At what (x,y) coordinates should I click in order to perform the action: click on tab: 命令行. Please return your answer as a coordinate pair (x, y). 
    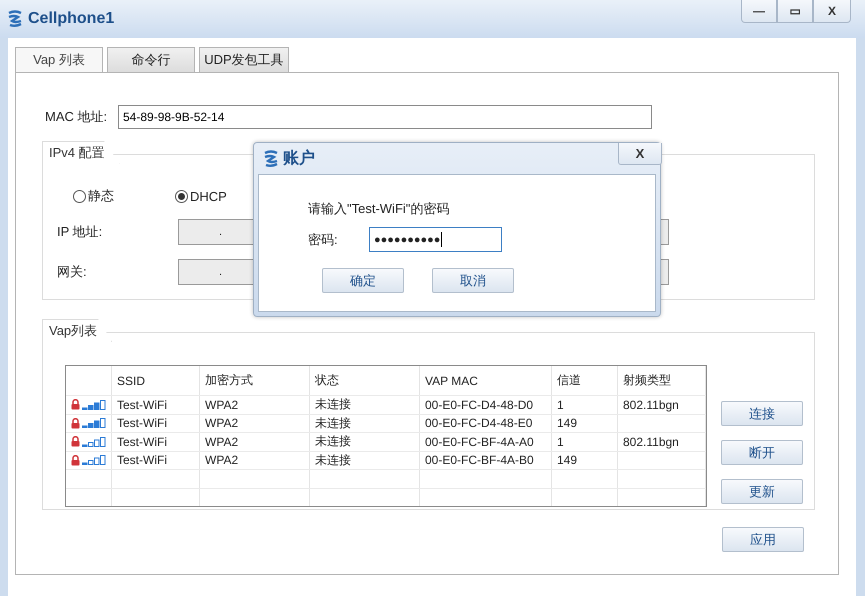
    Looking at the image, I should click on (151, 59).